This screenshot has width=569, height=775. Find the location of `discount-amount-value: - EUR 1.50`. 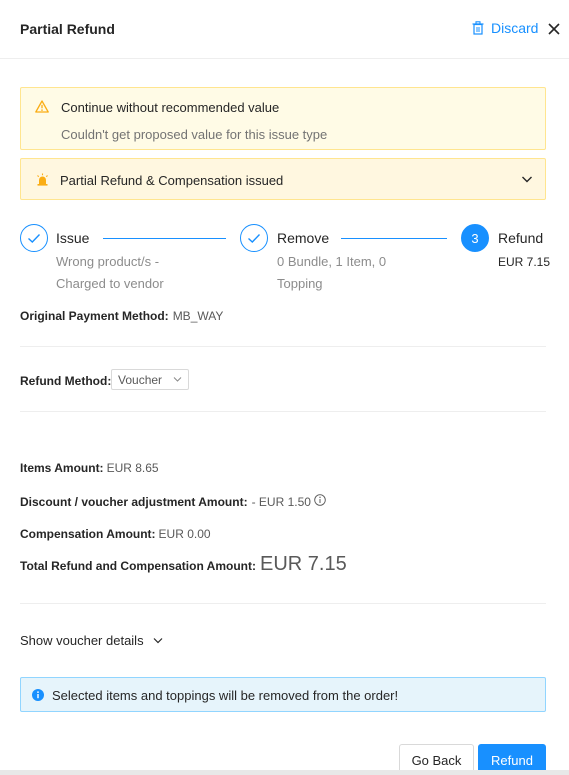

discount-amount-value: - EUR 1.50 is located at coordinates (281, 502).